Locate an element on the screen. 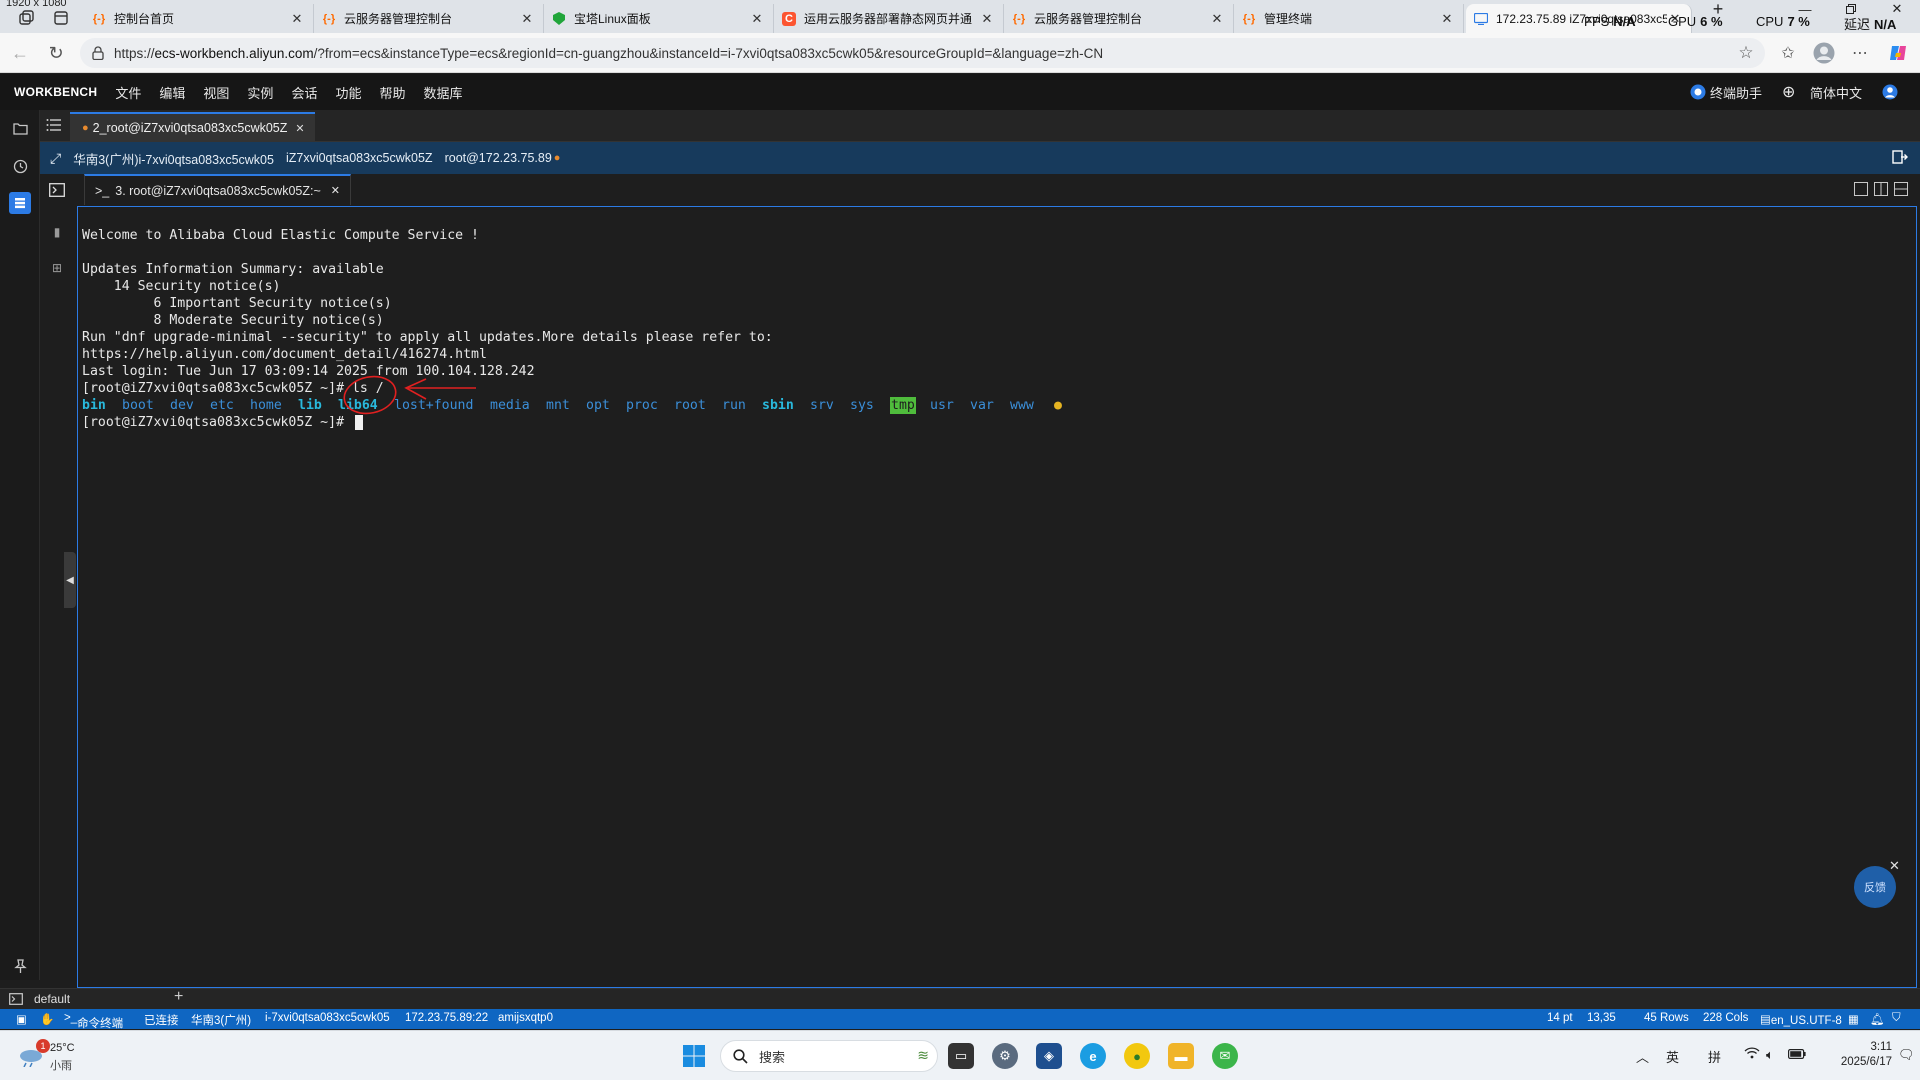 The width and height of the screenshot is (1920, 1080). browser-tab-6: 172.23.75.89 iZ7xvi0qtsa083xc5 ✕ is located at coordinates (1579, 18).